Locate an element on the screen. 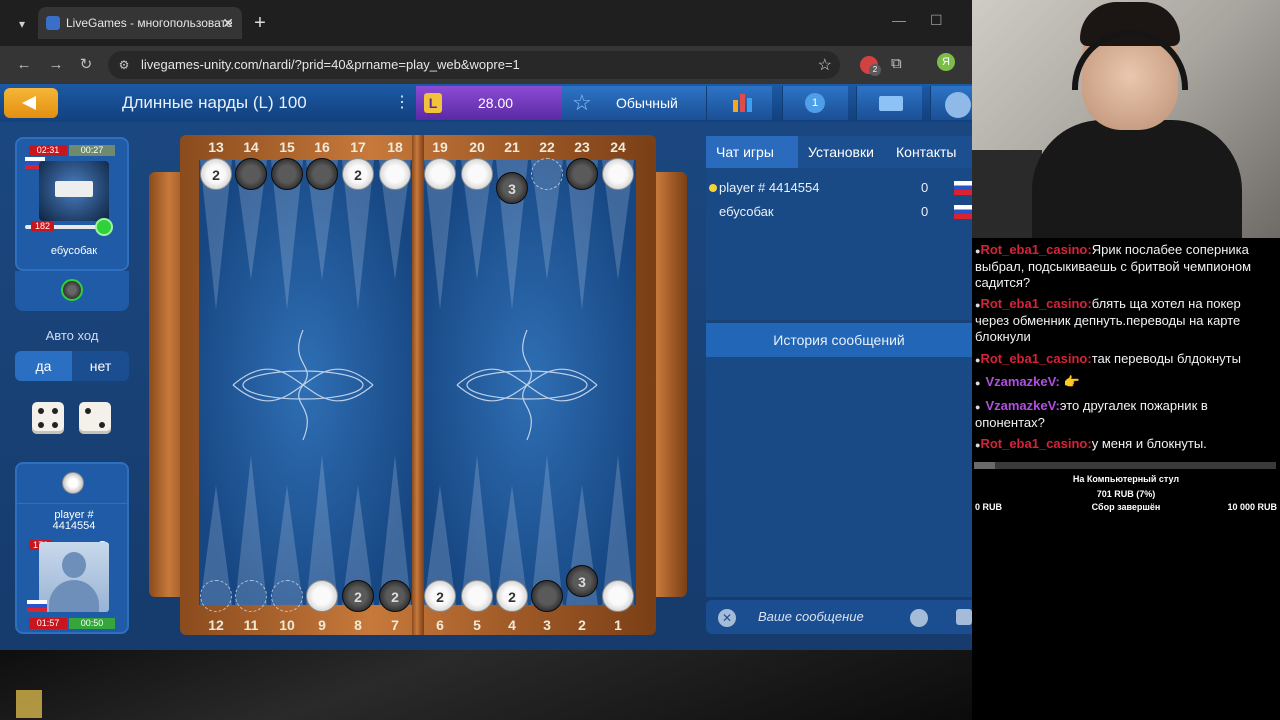  tab-title: LiveGames - многопользовате is located at coordinates (149, 23).